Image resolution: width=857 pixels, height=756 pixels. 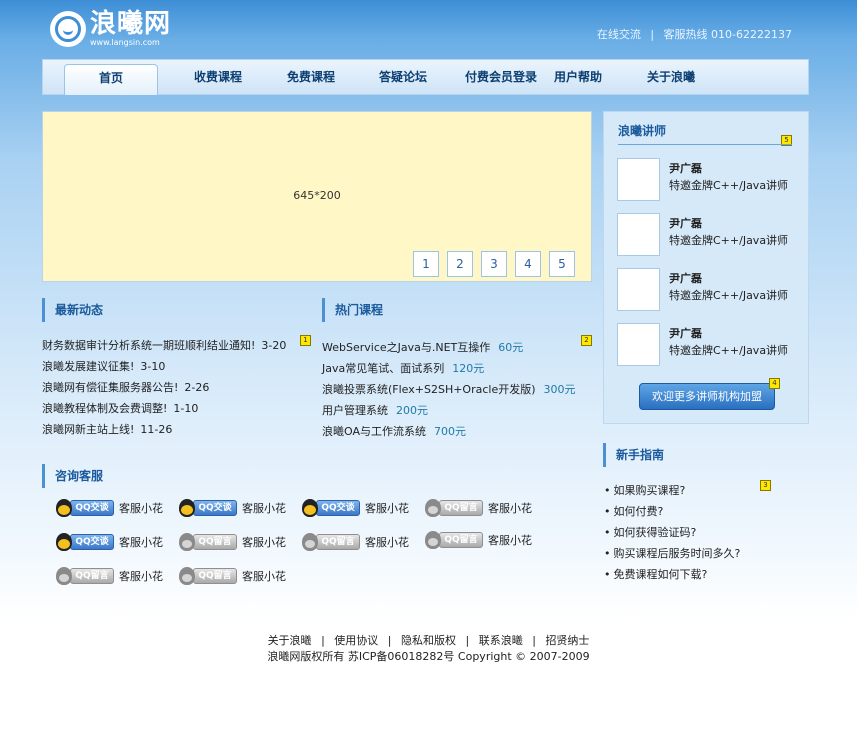 I want to click on list-item: 浪曦教程体制及会费调整! 1-10, so click(x=164, y=408).